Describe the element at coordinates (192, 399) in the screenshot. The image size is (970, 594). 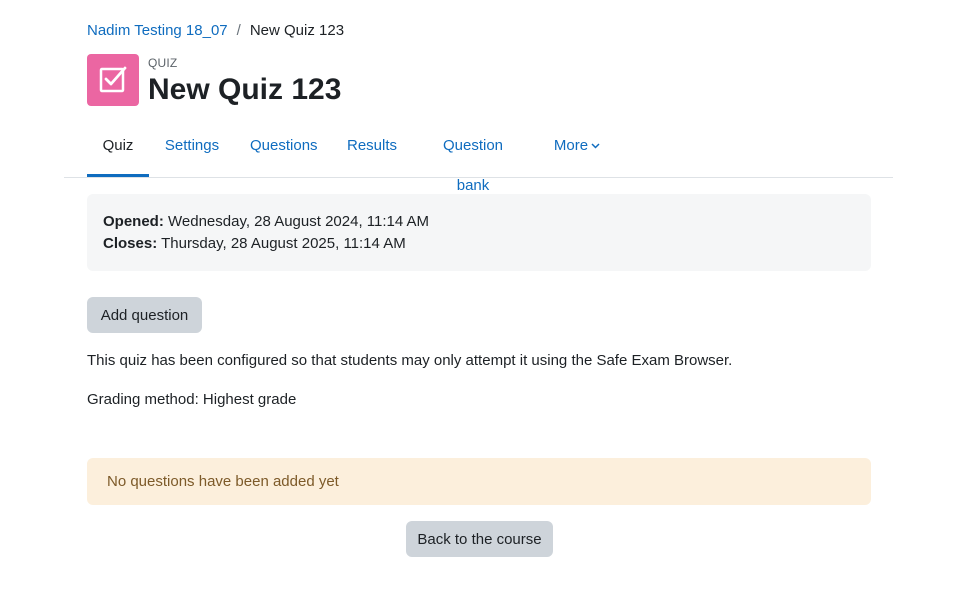
I see `grading-method: Grading method: Highest grade` at that location.